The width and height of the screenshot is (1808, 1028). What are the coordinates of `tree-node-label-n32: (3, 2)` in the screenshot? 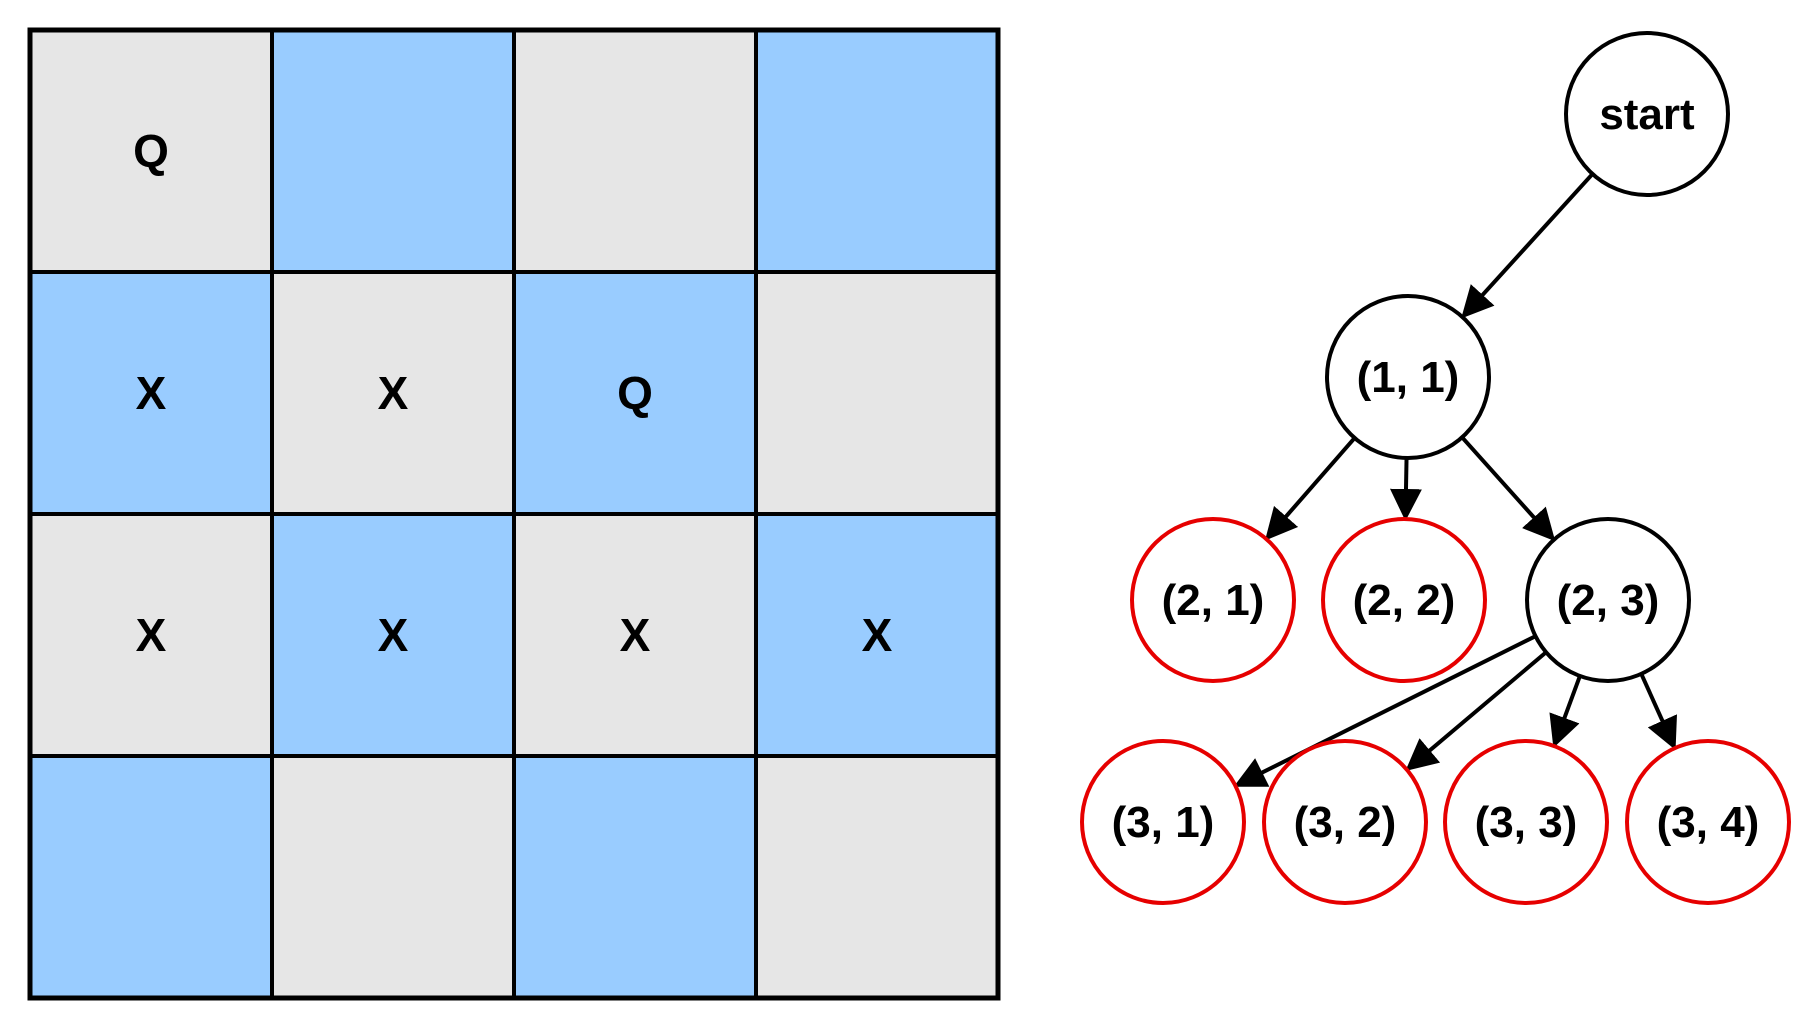 It's located at (1345, 822).